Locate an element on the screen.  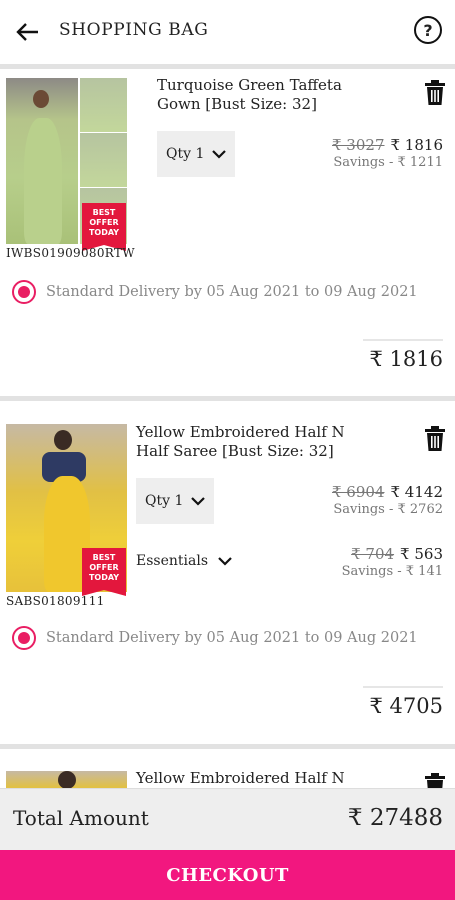
cart-item: Yellow Embroidered Half N is located at coordinates (227, 768).